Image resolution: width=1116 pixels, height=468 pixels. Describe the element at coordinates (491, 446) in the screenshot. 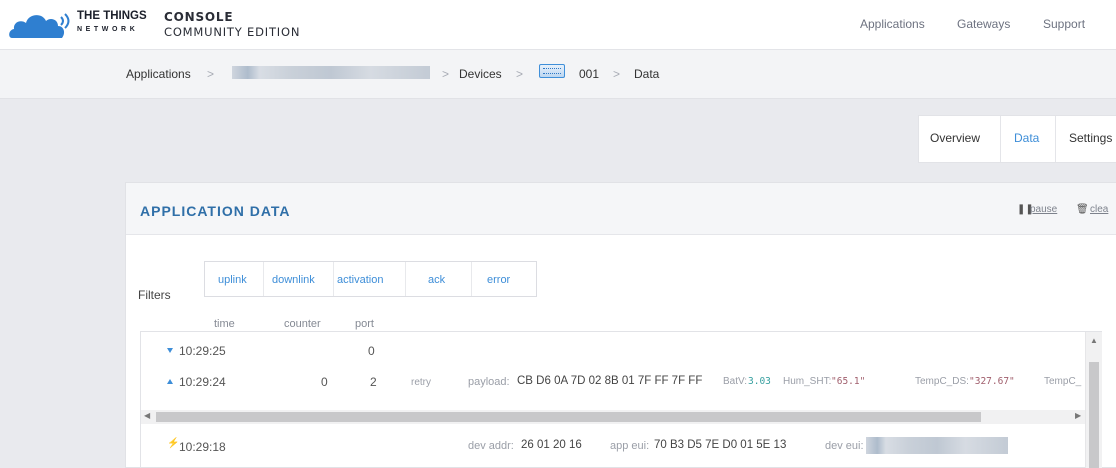

I see `dev-addr-label: dev addr:` at that location.